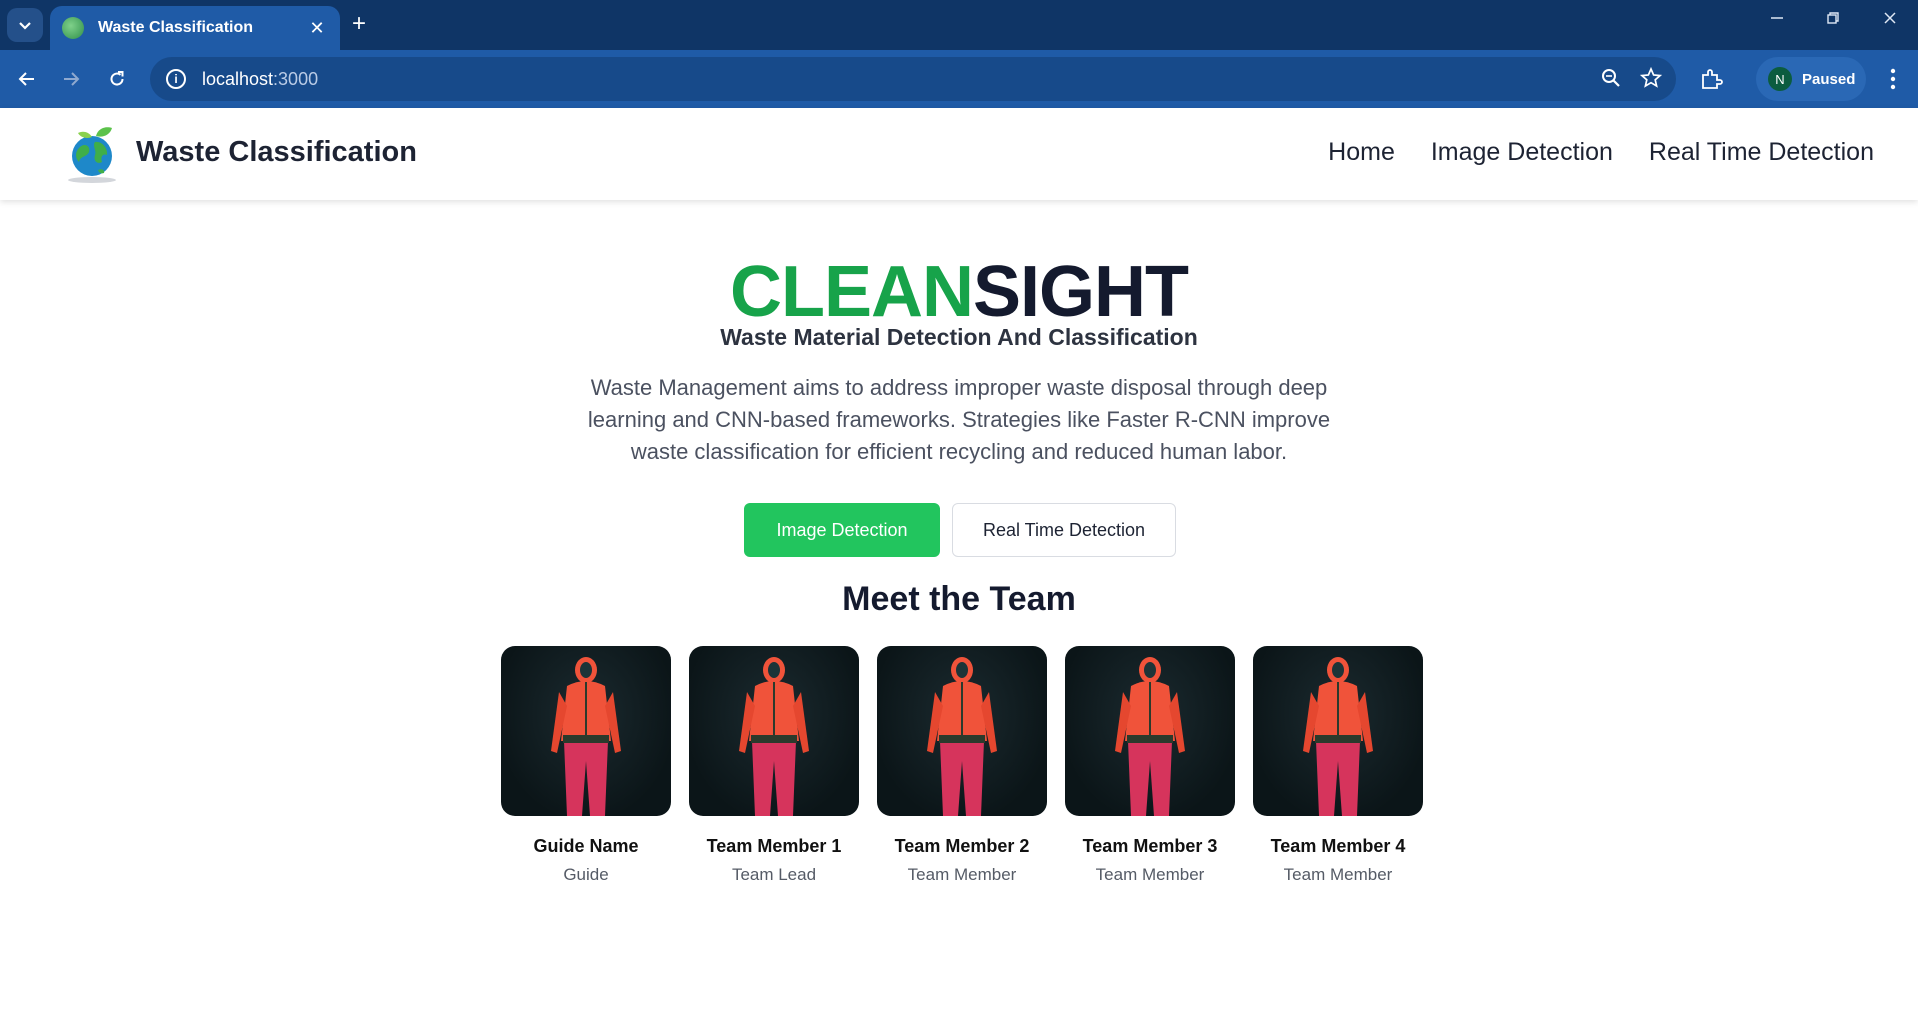 This screenshot has height=1017, width=1918. I want to click on tab-title: Waste Classification, so click(176, 27).